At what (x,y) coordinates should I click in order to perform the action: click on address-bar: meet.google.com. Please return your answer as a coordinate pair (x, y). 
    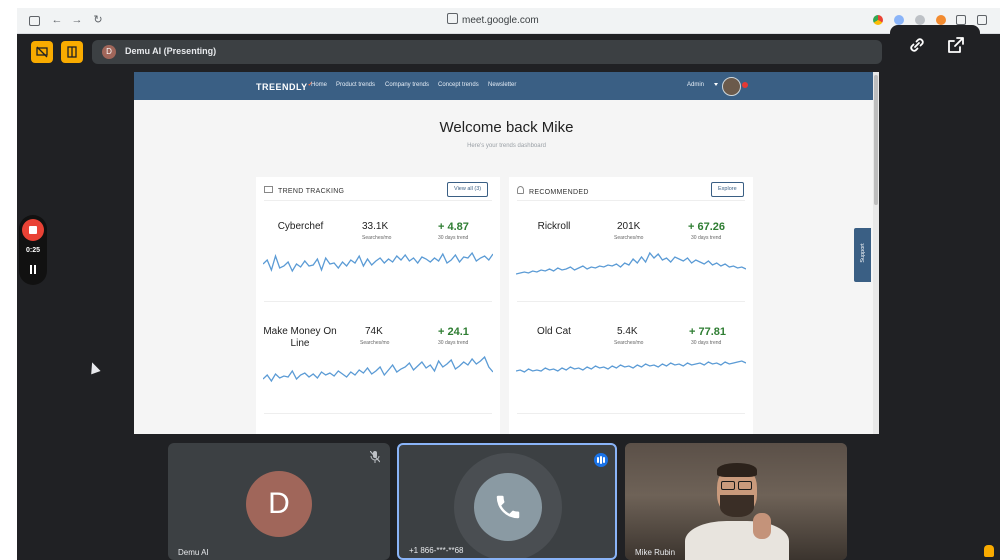
    Looking at the image, I should click on (493, 20).